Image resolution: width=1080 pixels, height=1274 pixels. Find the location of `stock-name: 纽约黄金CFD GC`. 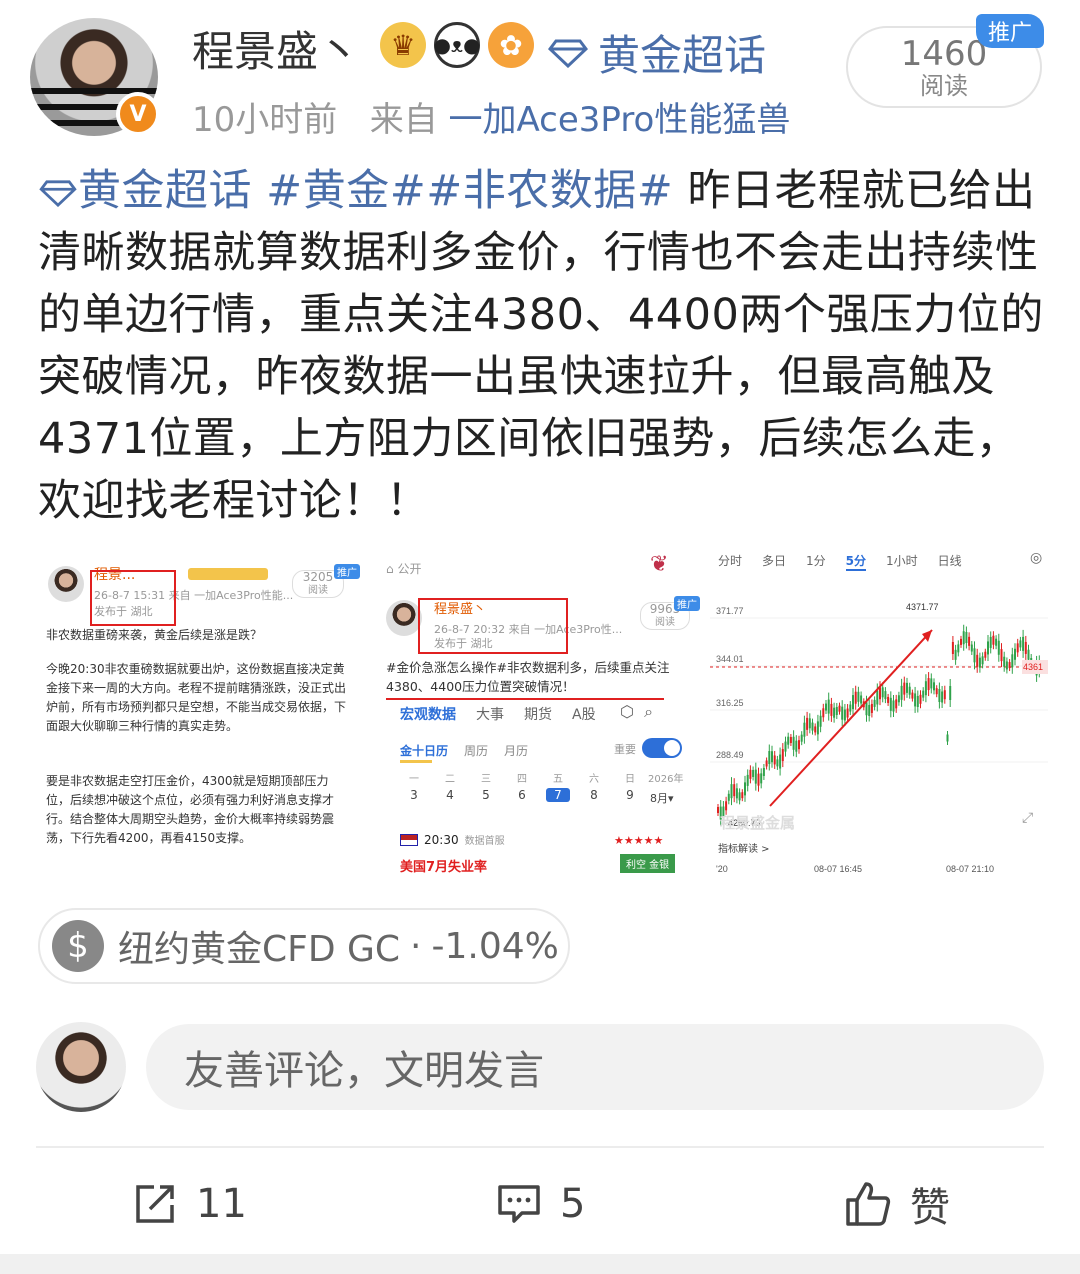

stock-name: 纽约黄金CFD GC is located at coordinates (259, 949).